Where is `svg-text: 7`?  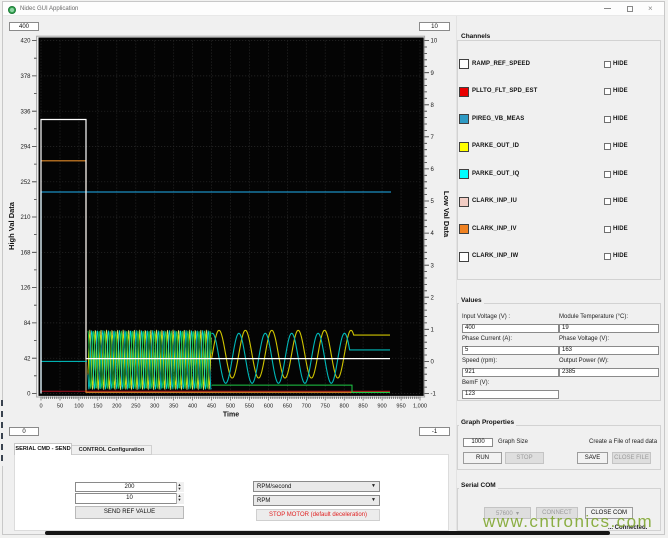
svg-text: 7 is located at coordinates (433, 138).